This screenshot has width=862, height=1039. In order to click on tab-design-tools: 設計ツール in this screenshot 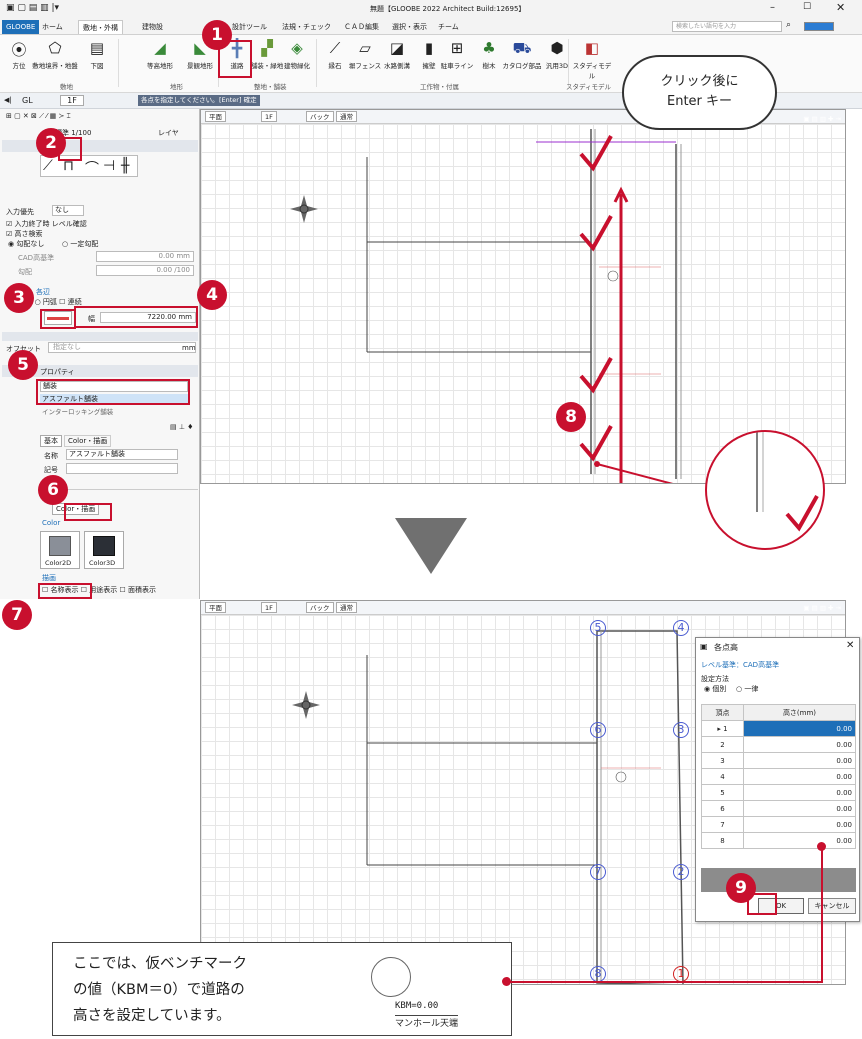, I will do `click(249, 27)`.